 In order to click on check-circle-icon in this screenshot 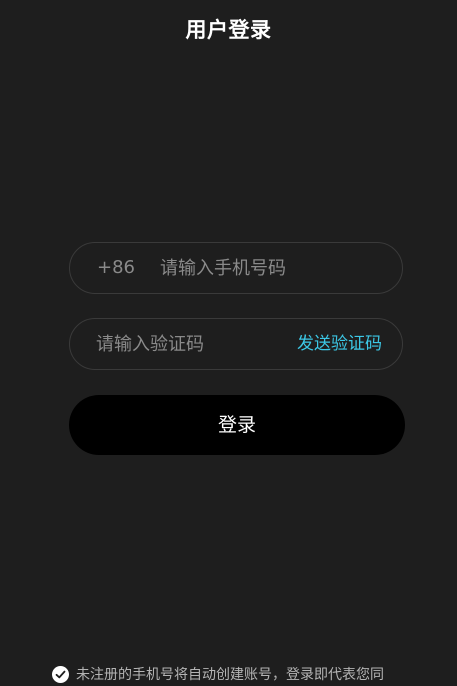, I will do `click(60, 674)`.